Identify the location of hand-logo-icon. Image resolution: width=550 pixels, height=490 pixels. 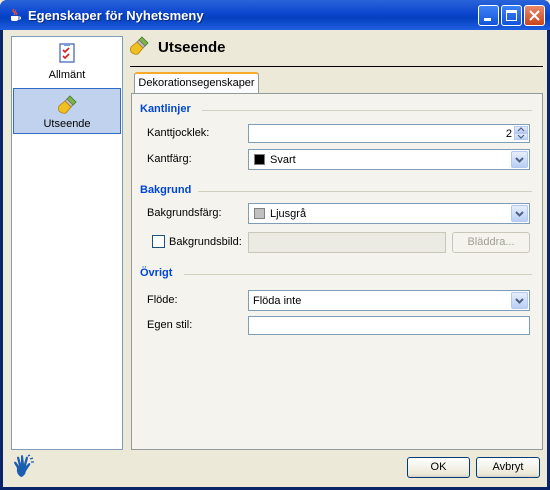
(24, 465).